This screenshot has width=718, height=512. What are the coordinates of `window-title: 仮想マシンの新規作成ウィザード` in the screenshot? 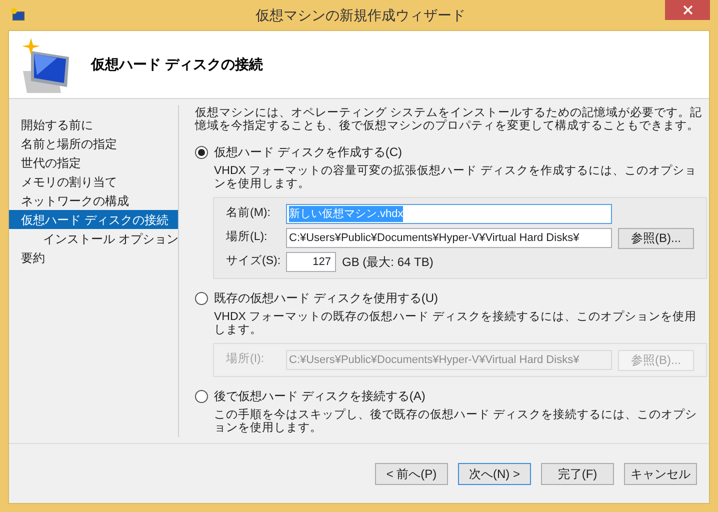 It's located at (361, 15).